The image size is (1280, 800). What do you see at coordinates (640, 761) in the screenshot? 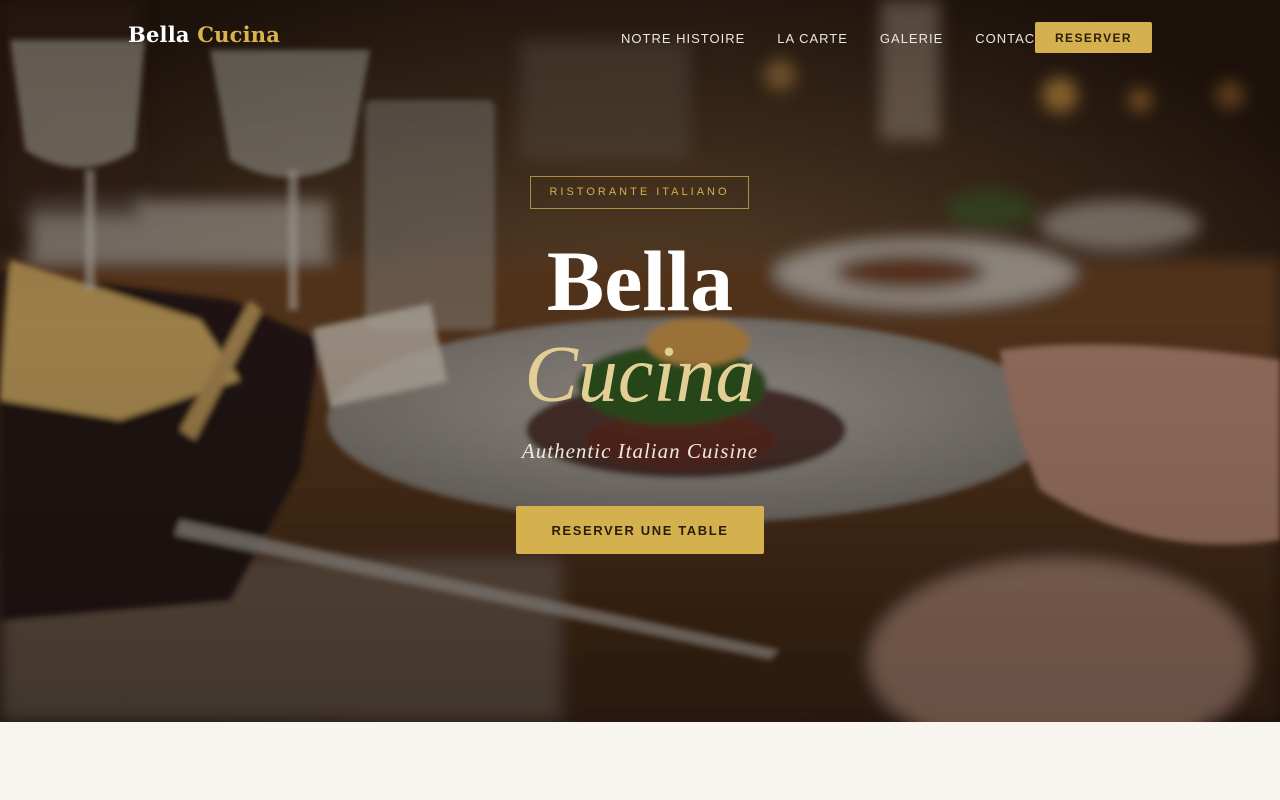
I see `next-section` at bounding box center [640, 761].